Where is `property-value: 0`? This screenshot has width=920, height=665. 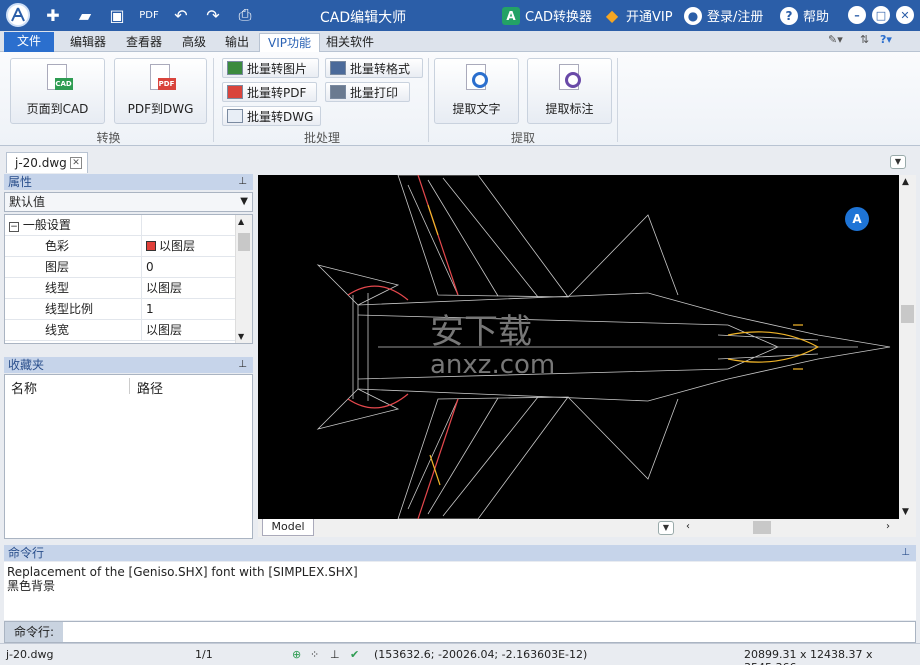 property-value: 0 is located at coordinates (150, 267).